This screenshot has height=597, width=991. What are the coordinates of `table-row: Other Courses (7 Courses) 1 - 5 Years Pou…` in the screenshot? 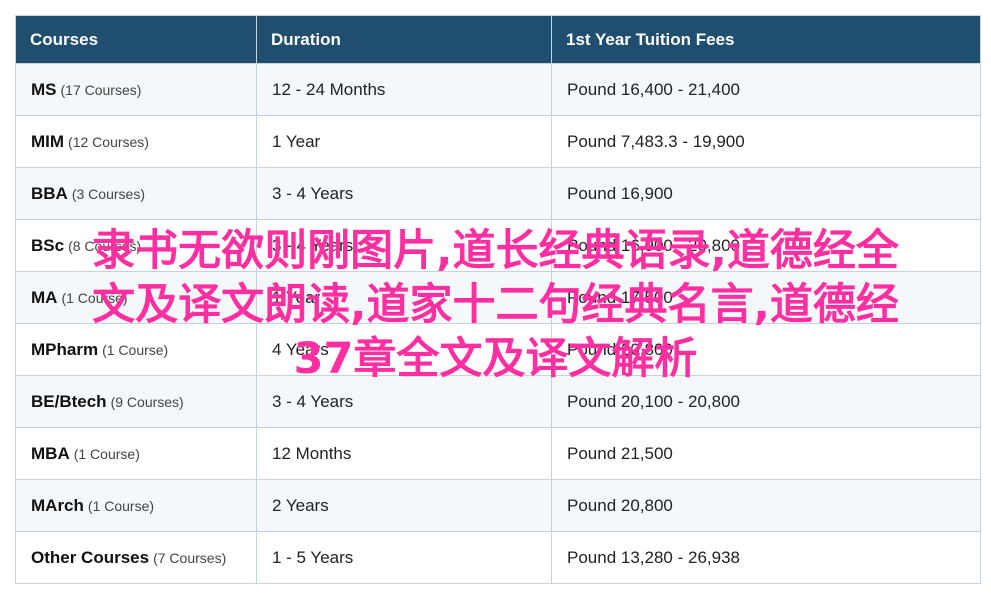 It's located at (498, 557).